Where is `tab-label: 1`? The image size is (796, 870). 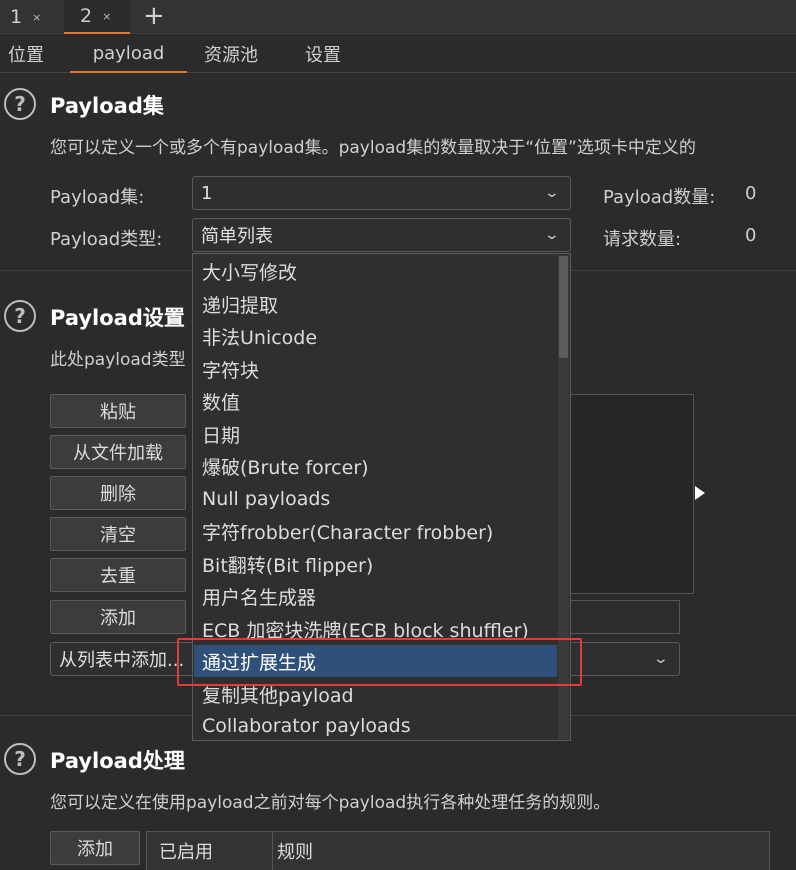 tab-label: 1 is located at coordinates (16, 17).